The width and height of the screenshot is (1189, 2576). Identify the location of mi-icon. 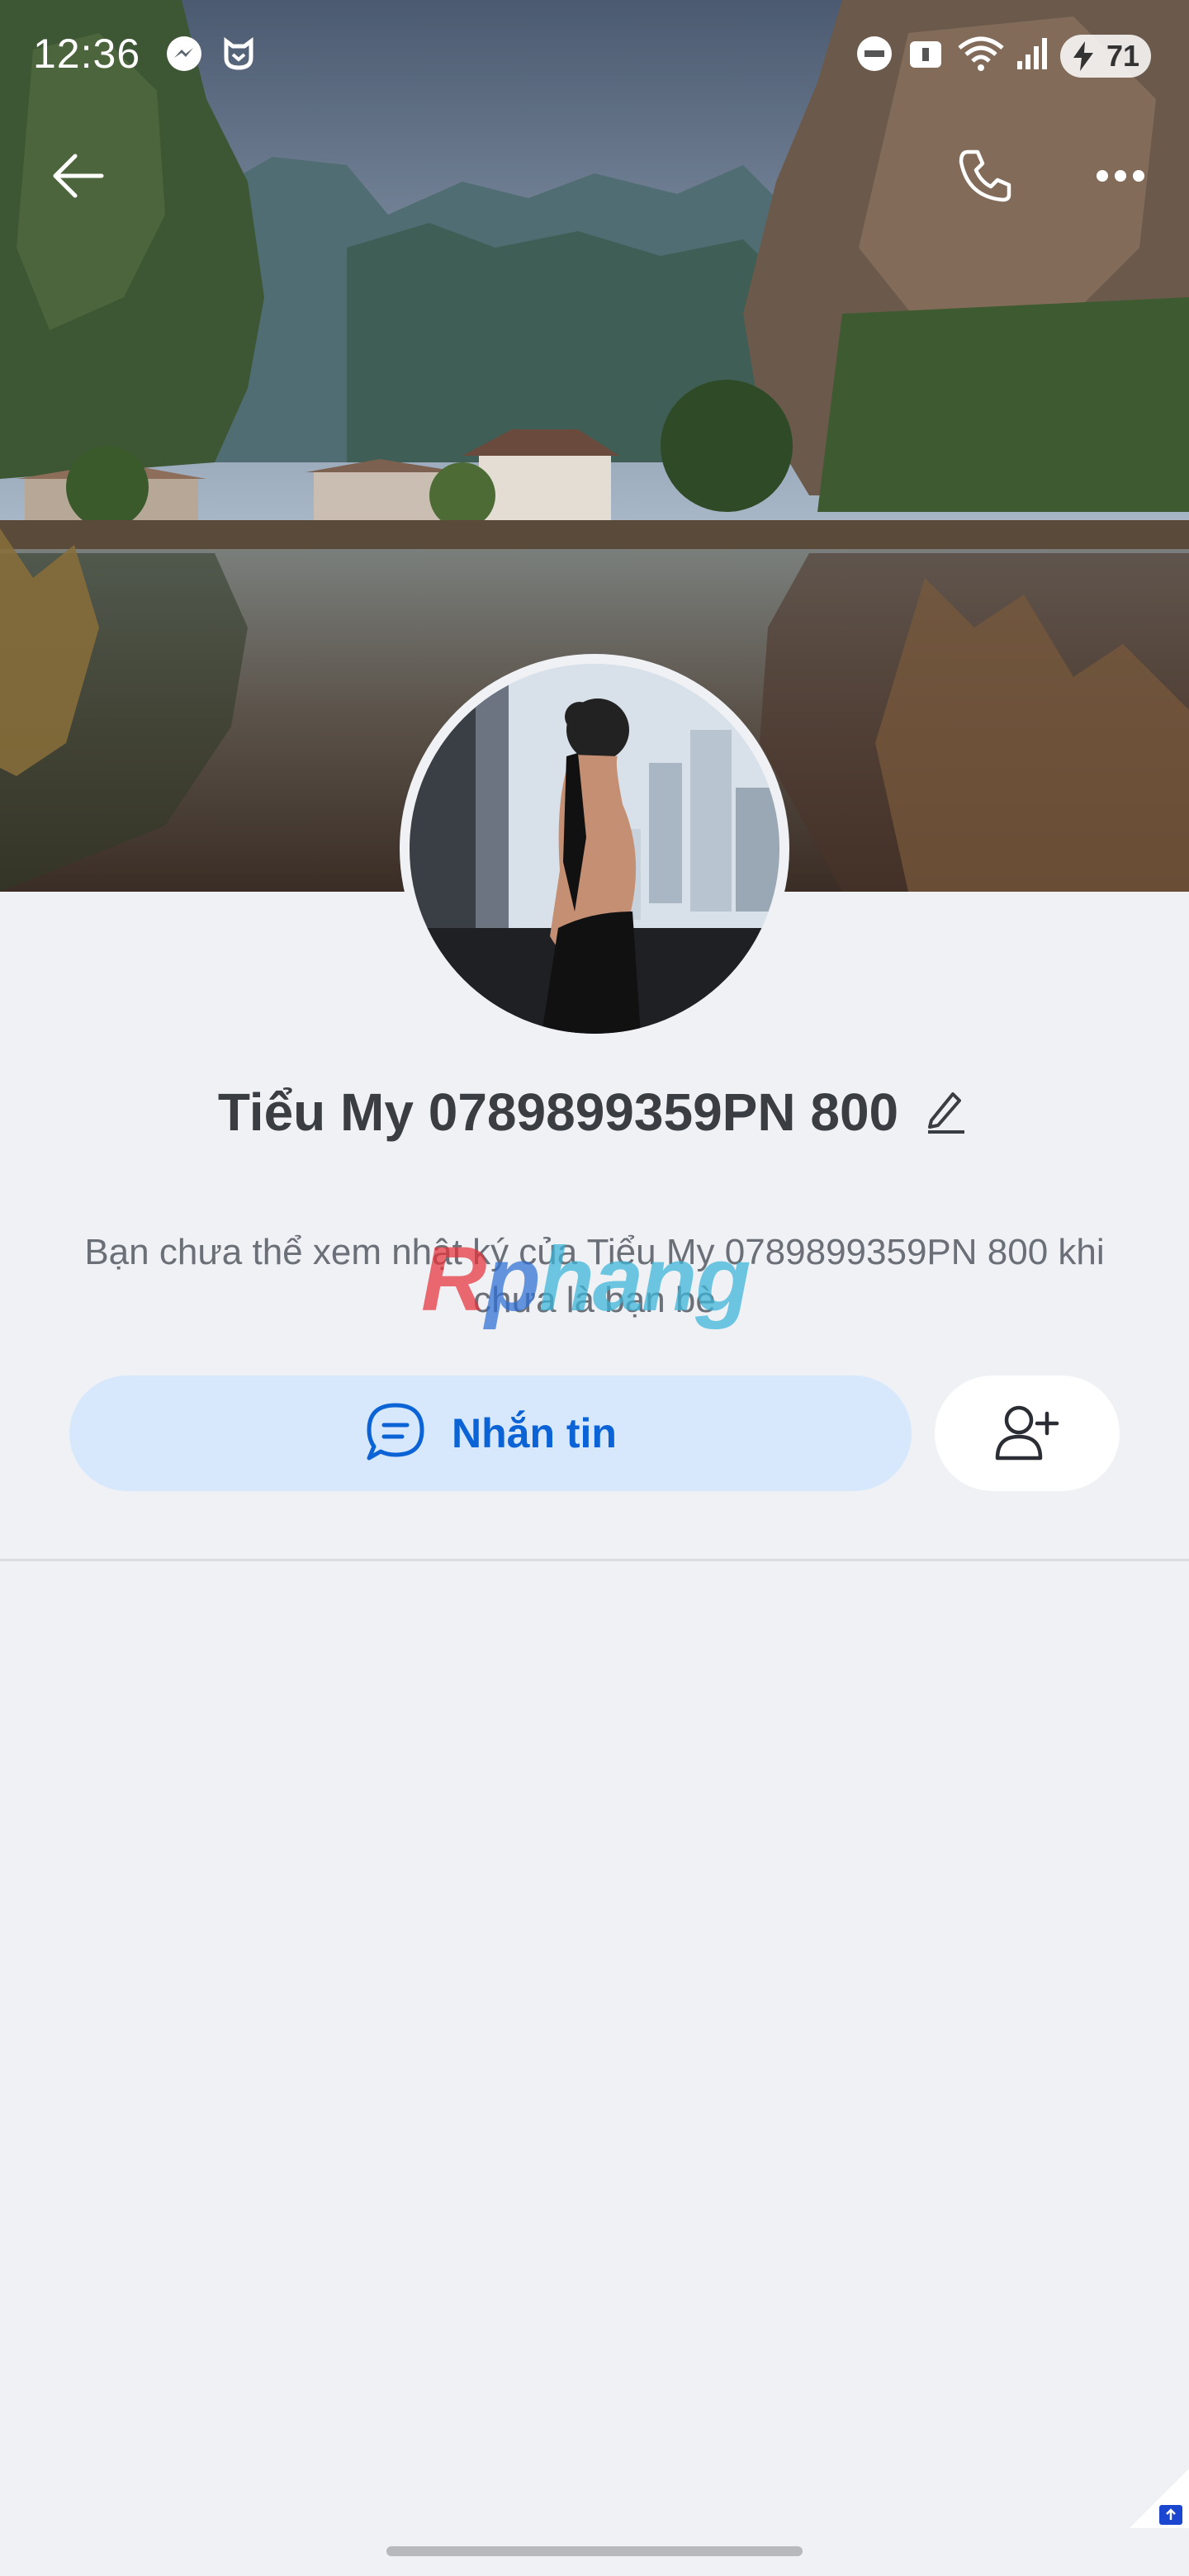
(239, 56).